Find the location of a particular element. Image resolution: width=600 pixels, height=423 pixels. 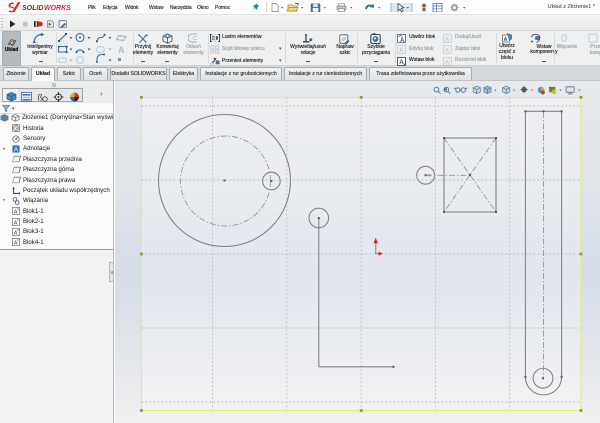

svg-text: ß is located at coordinates (40, 98).